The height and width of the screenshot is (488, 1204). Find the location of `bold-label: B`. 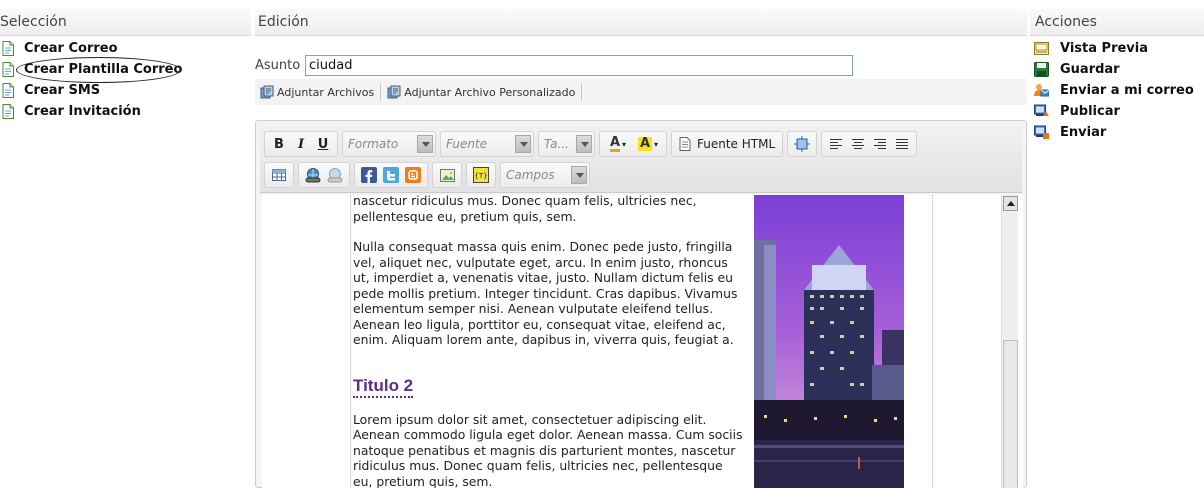

bold-label: B is located at coordinates (279, 144).